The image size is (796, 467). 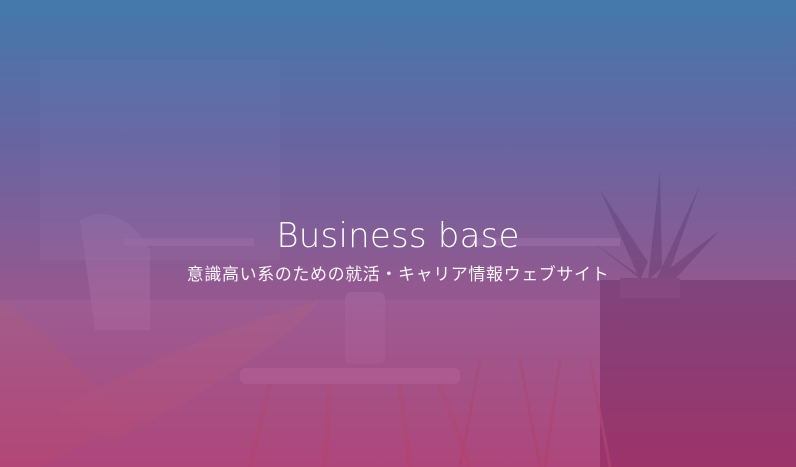 I want to click on site-title: Business base, so click(x=398, y=236).